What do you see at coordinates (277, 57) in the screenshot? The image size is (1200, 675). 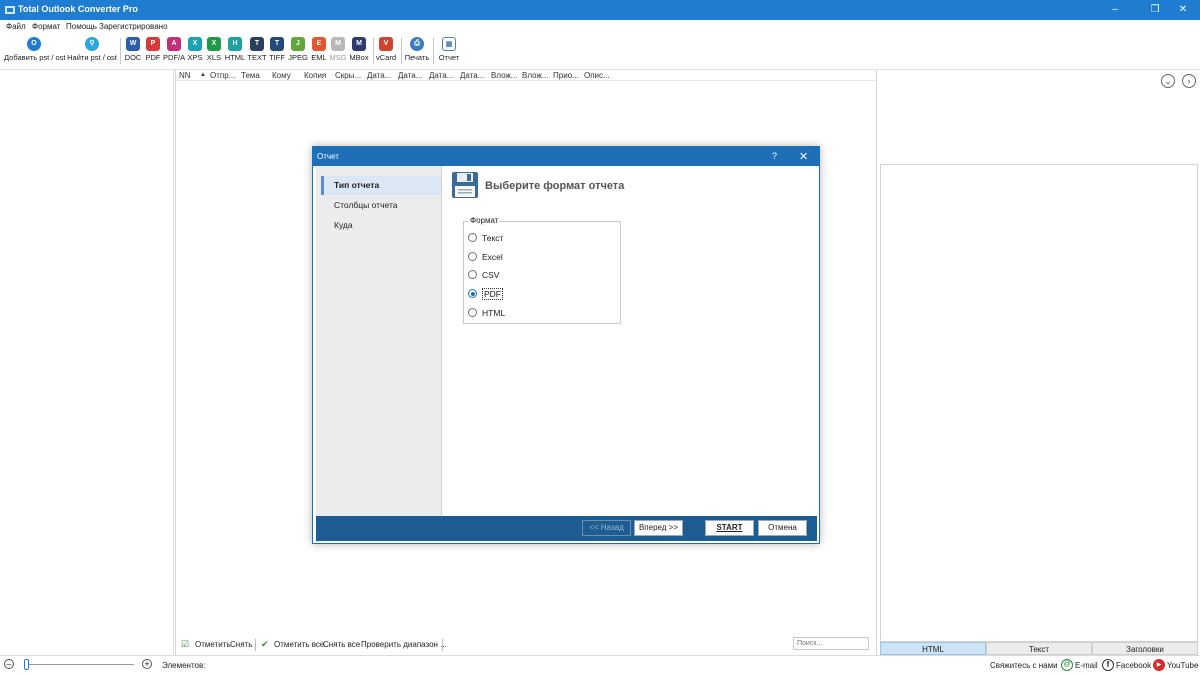 I see `format-label: TIFF` at bounding box center [277, 57].